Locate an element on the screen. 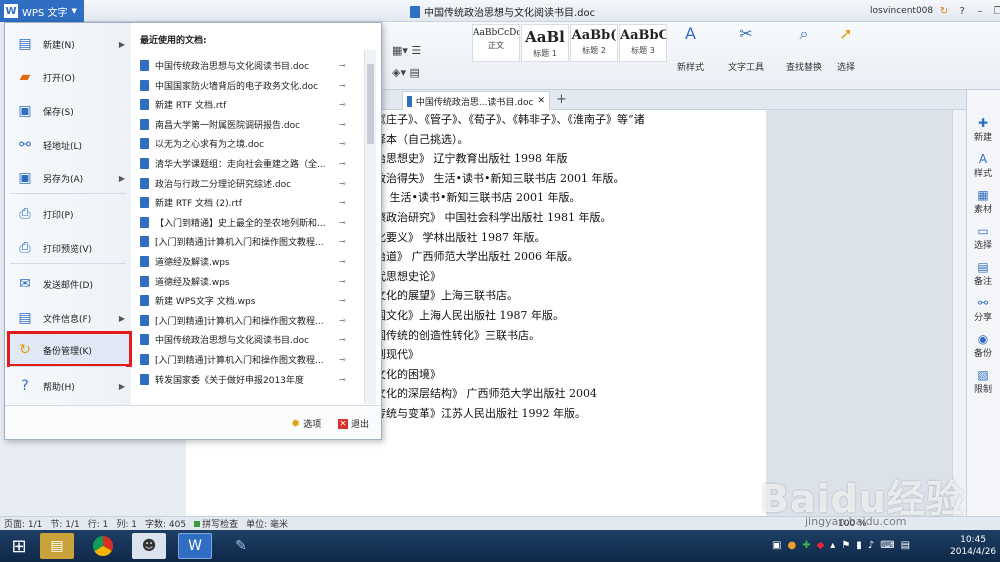 The height and width of the screenshot is (562, 1000). status-words: 字数: 405 is located at coordinates (165, 523).